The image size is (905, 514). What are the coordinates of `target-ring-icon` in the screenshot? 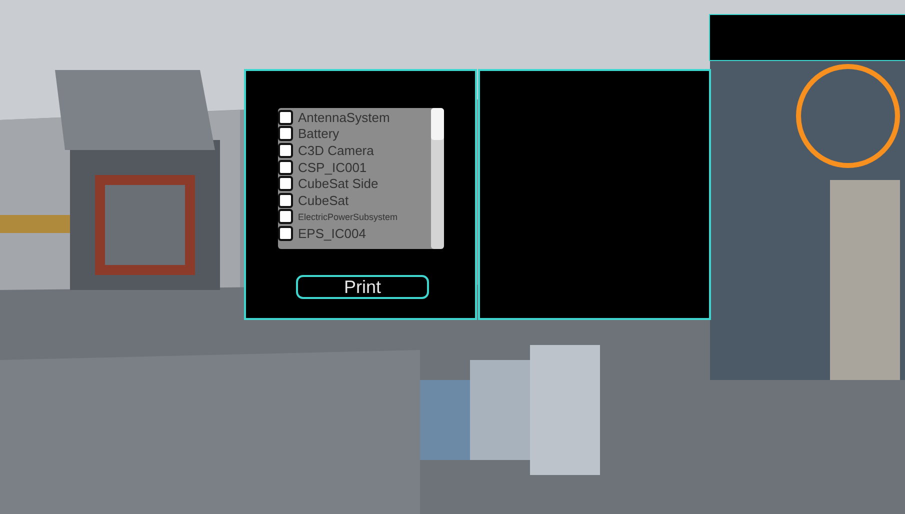 It's located at (848, 116).